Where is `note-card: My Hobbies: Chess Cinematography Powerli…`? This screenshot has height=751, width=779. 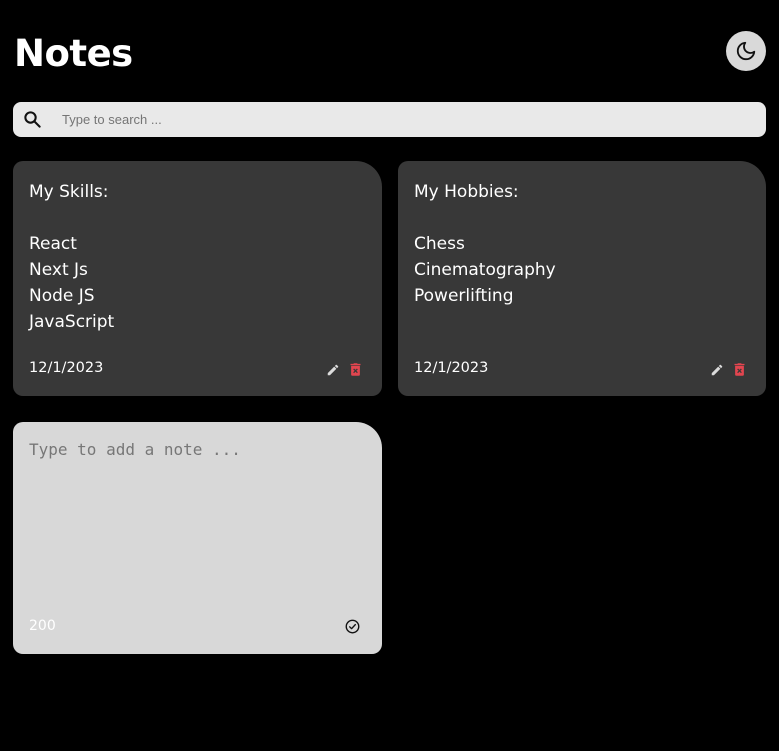 note-card: My Hobbies: Chess Cinematography Powerli… is located at coordinates (582, 278).